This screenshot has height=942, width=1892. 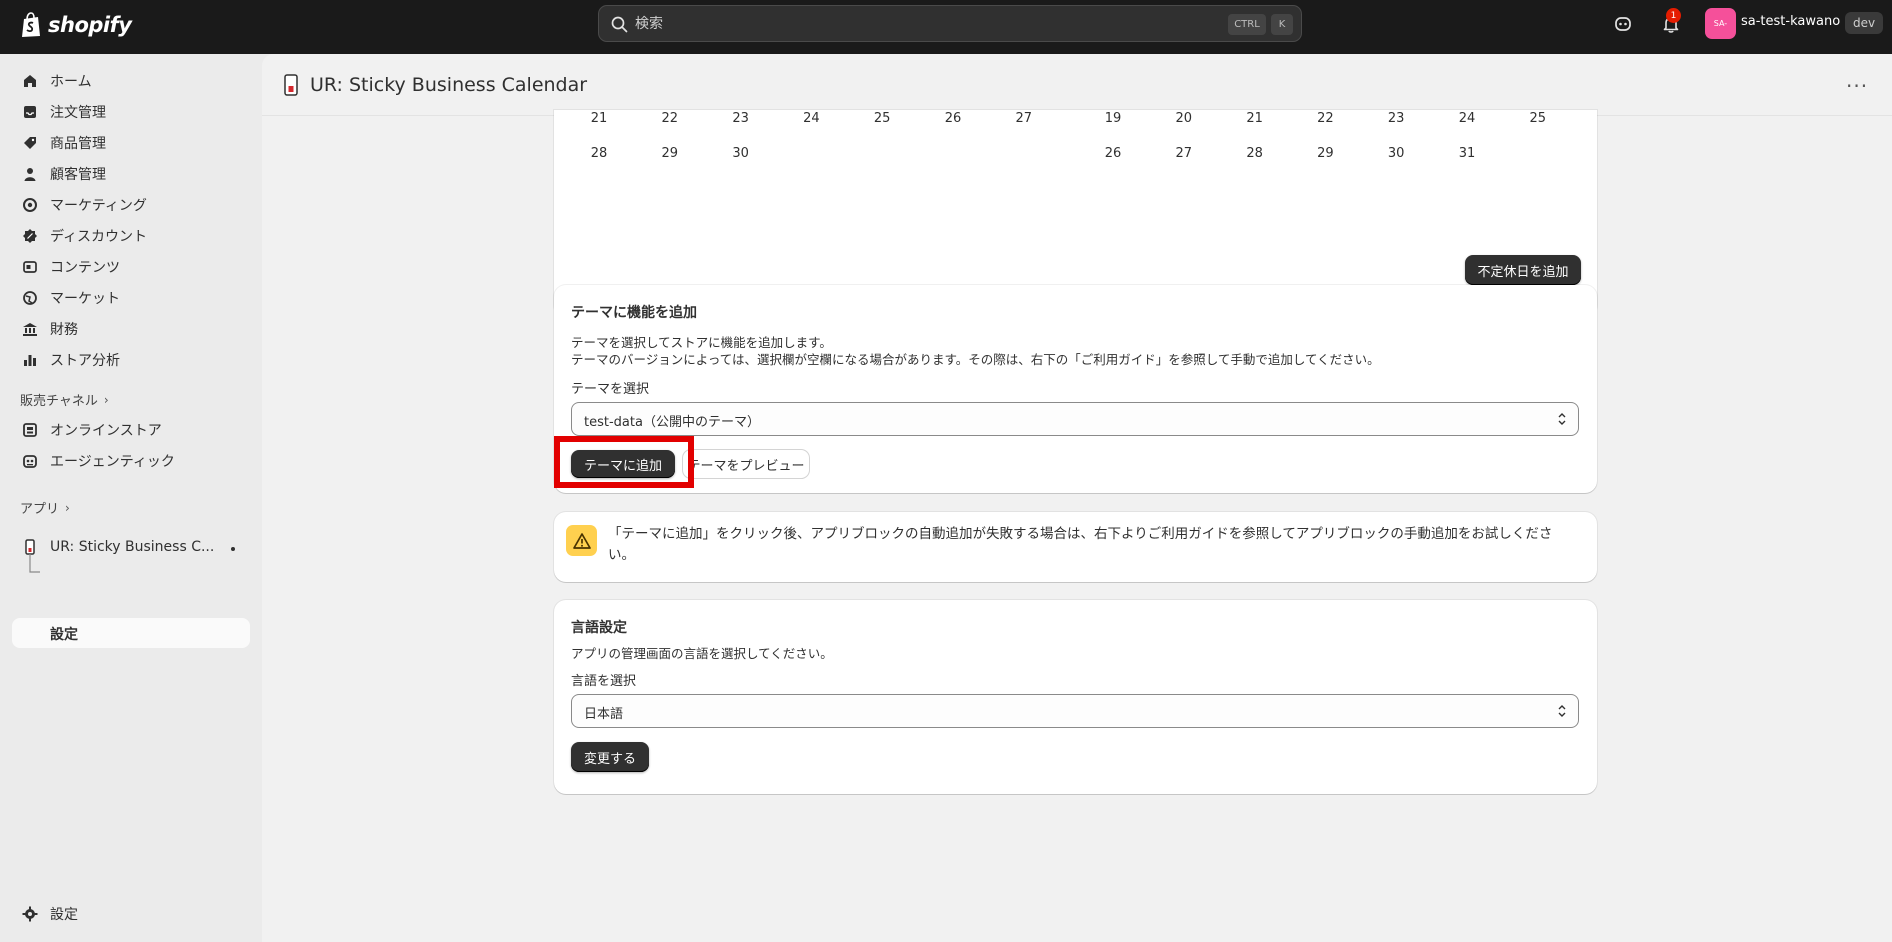 I want to click on sidebar-item-label: マーケット, so click(x=85, y=299).